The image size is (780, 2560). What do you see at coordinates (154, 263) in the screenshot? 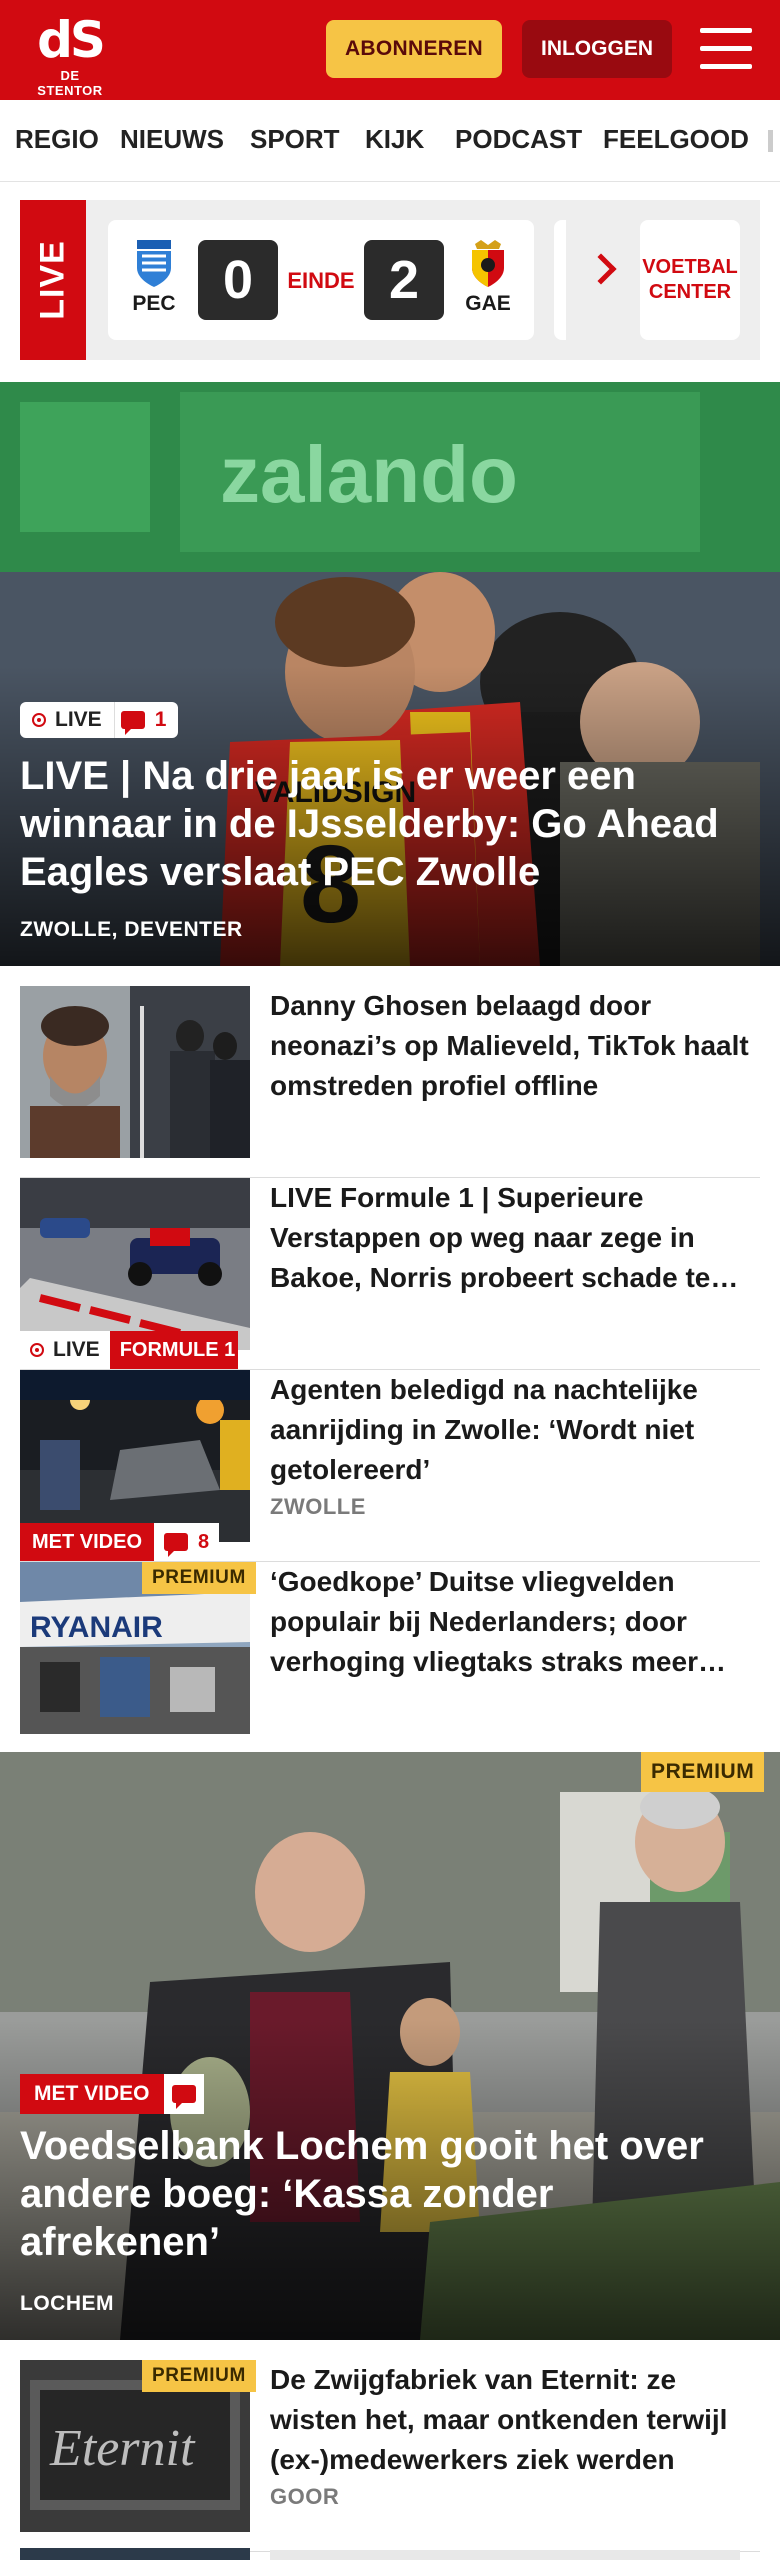
I see `pec-zwolle-crest-icon` at bounding box center [154, 263].